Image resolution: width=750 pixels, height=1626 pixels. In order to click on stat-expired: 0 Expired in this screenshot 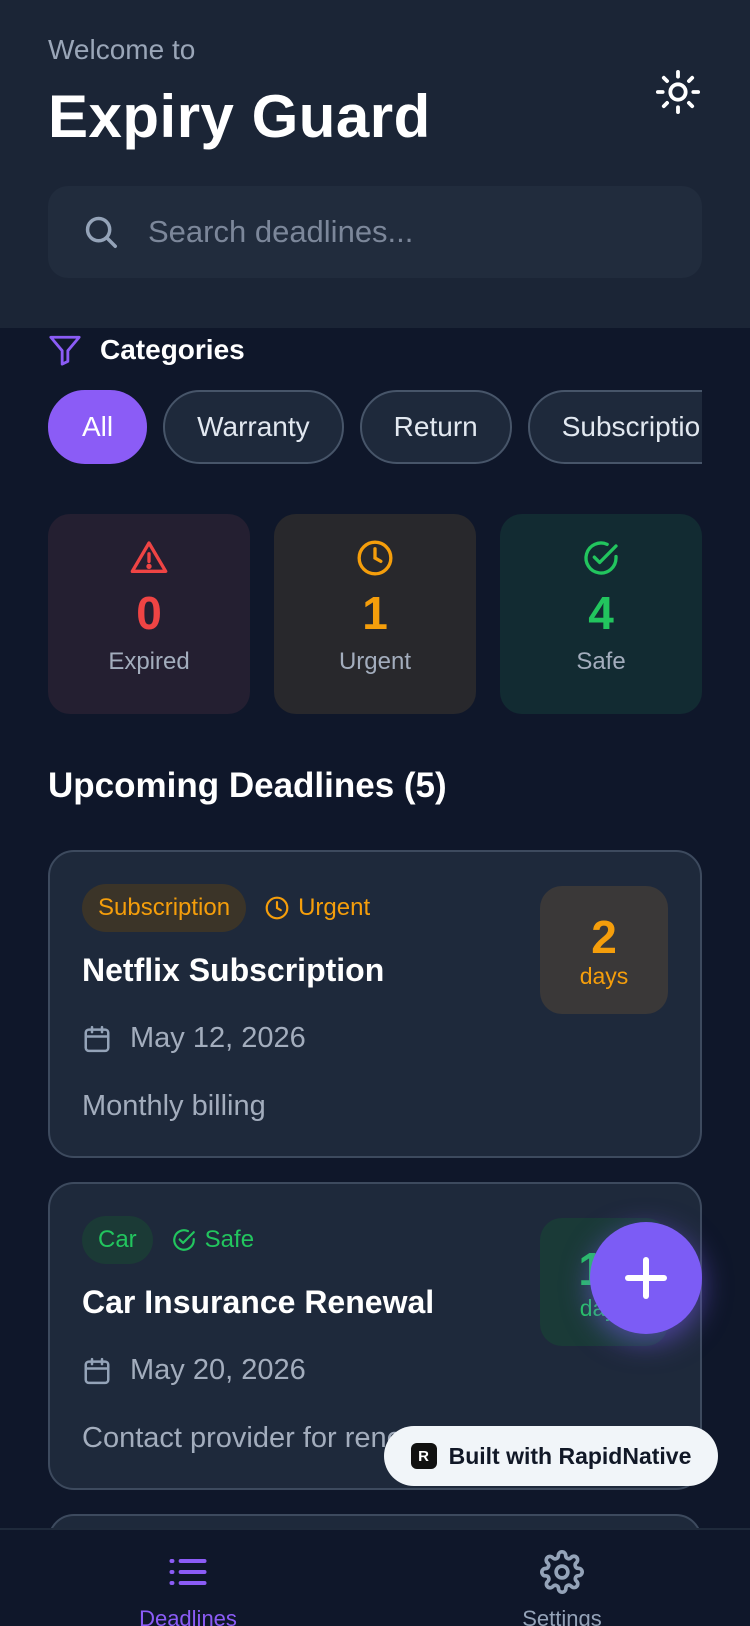, I will do `click(149, 614)`.